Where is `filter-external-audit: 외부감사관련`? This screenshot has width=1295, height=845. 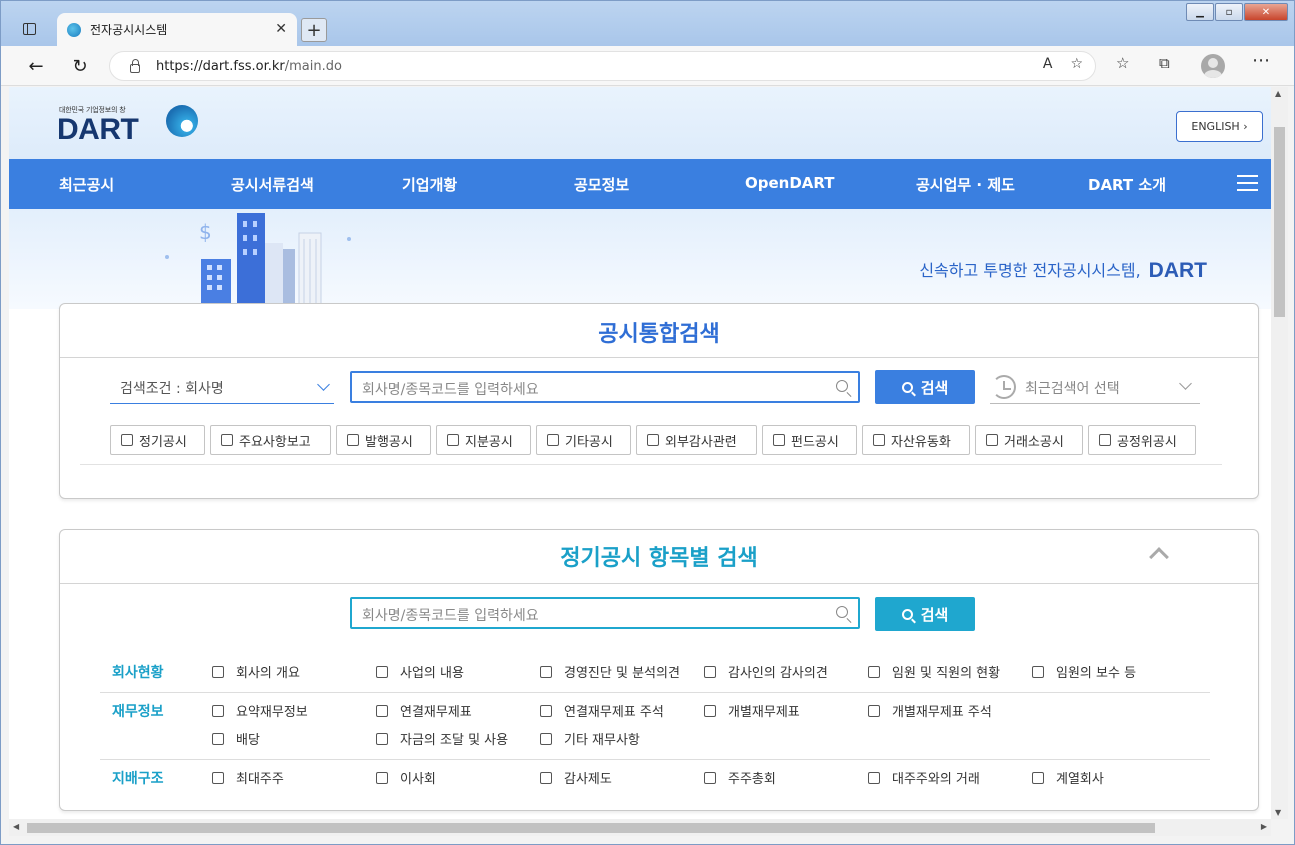
filter-external-audit: 외부감사관련 is located at coordinates (696, 440).